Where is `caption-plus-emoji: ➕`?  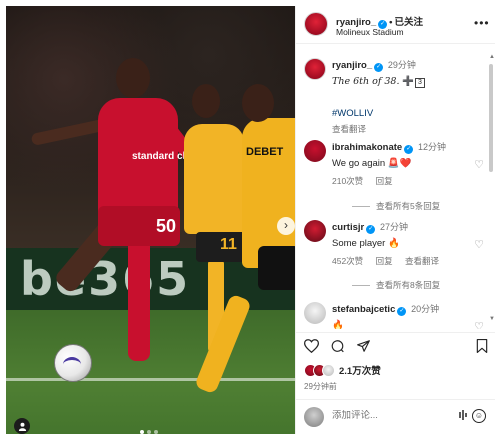
caption-plus-emoji: ➕ is located at coordinates (408, 81).